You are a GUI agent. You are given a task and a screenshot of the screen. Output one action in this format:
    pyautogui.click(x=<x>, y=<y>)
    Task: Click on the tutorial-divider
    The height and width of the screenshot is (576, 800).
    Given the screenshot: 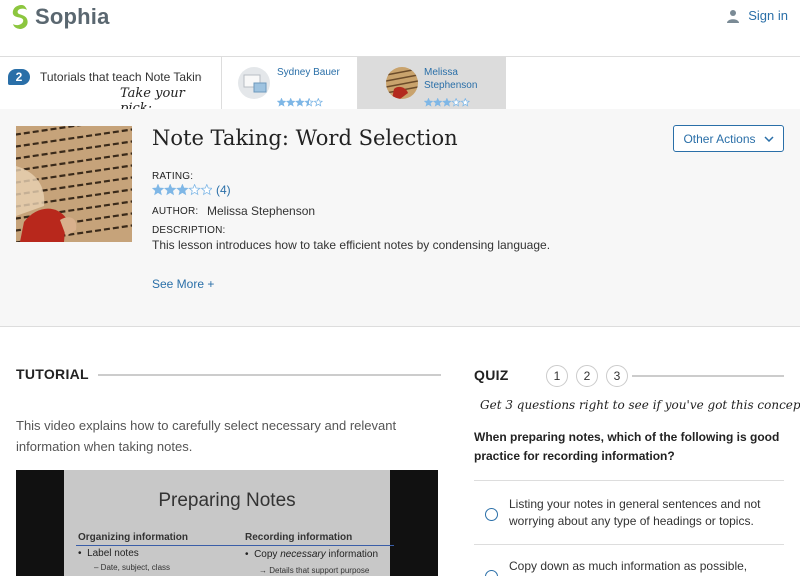 What is the action you would take?
    pyautogui.click(x=269, y=375)
    